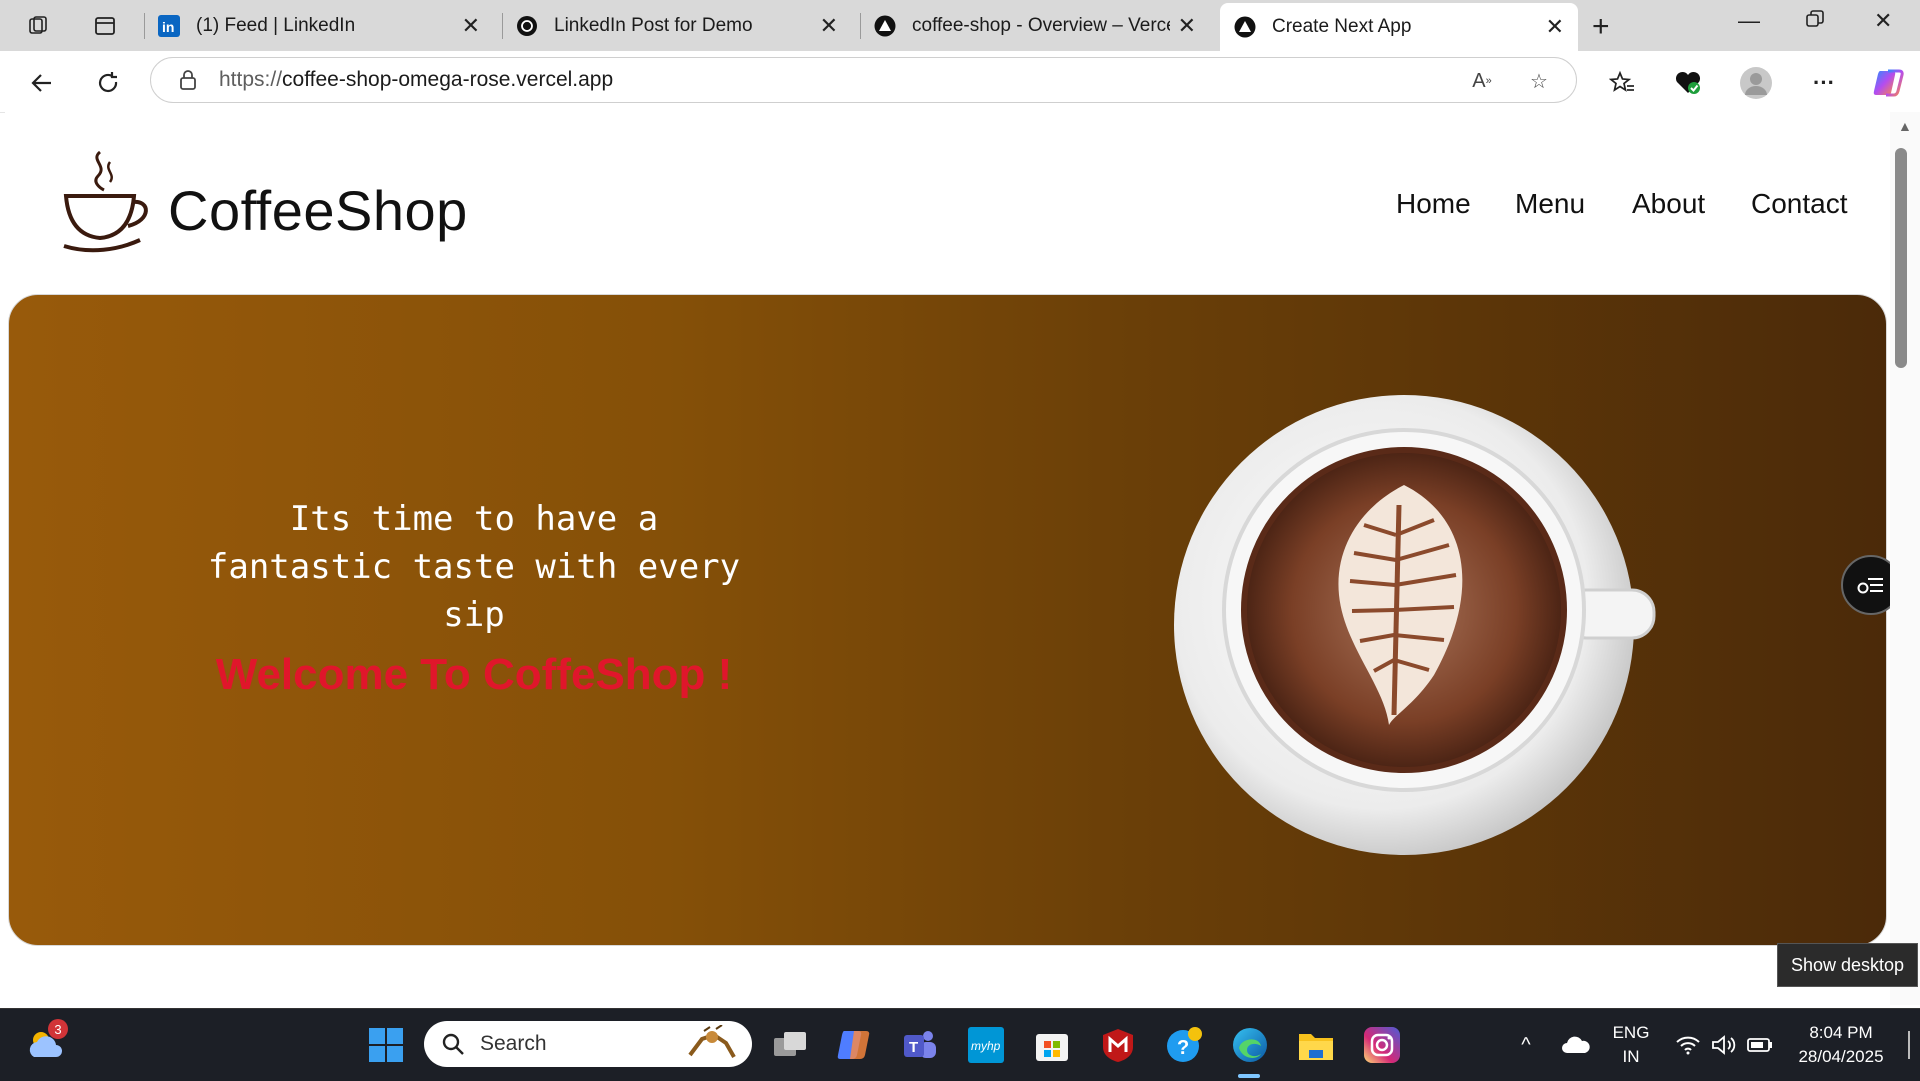  What do you see at coordinates (58, 1029) in the screenshot?
I see `notification-badge: 3` at bounding box center [58, 1029].